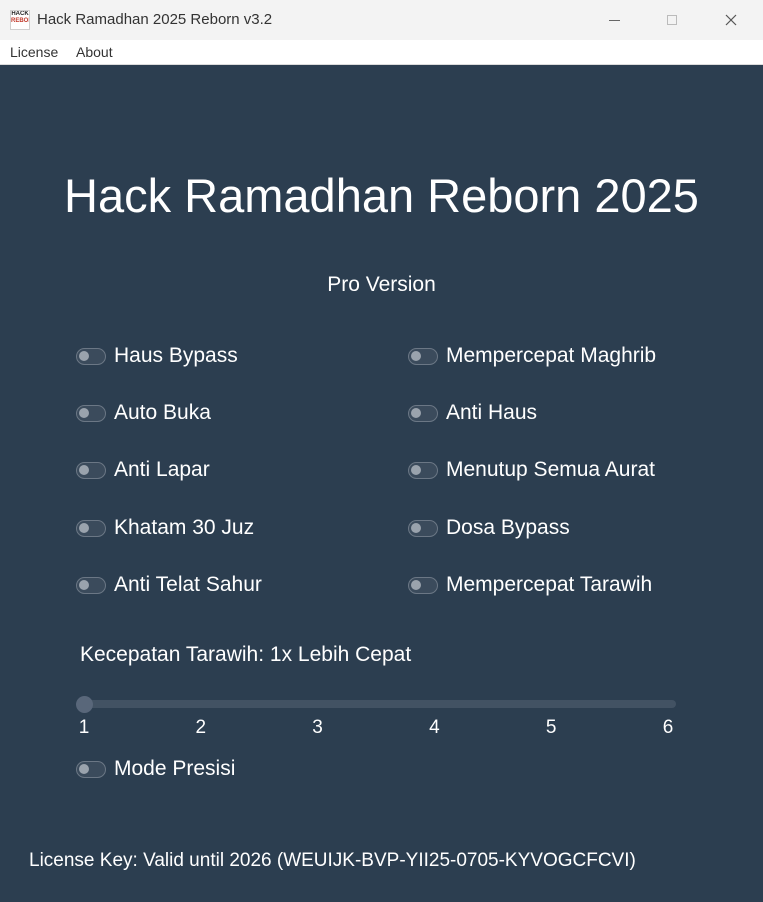  I want to click on toggle-menutup-semua-aurat: Menutup Semua Aurat, so click(531, 470).